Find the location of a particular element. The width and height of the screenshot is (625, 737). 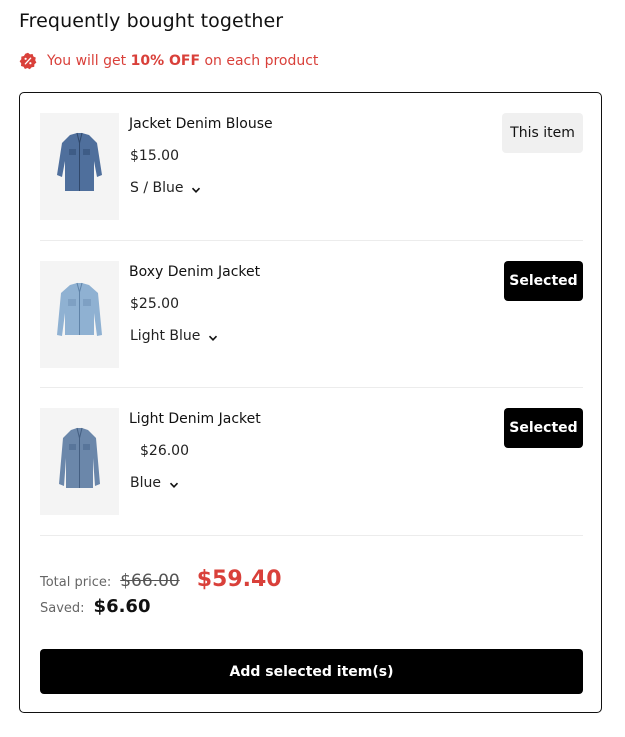

total-price-row: Total price: $66.00 $59.40 is located at coordinates (161, 579).